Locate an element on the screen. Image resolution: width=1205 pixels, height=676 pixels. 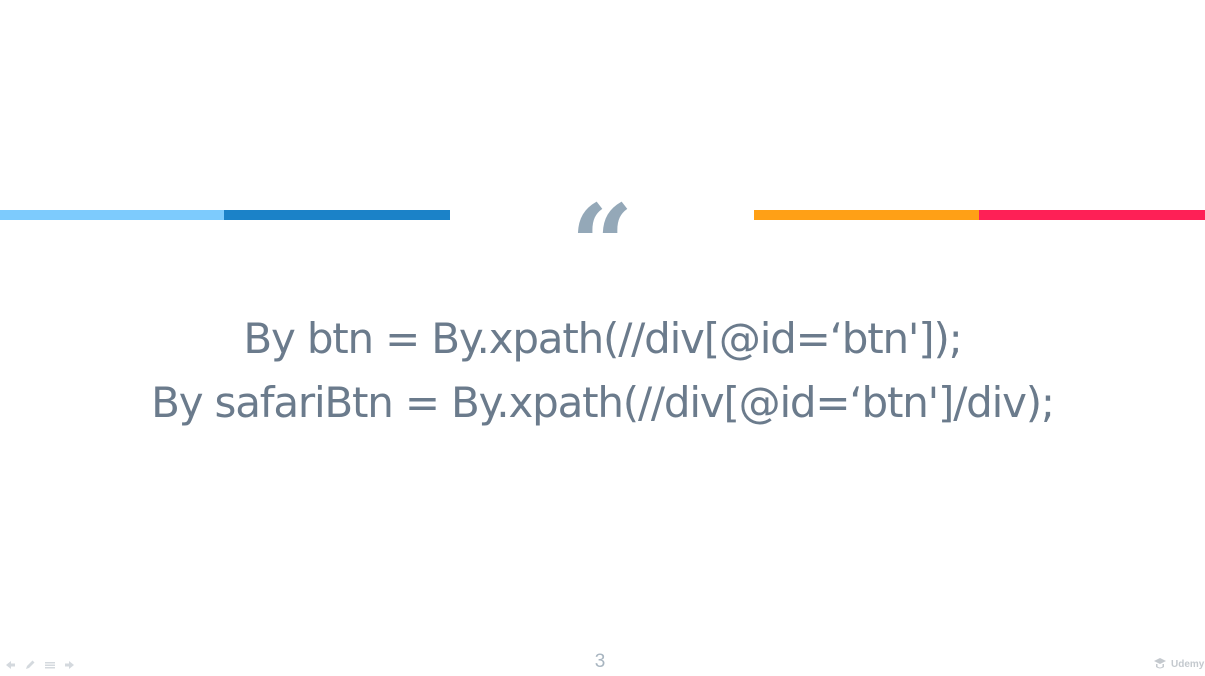
quote-line-1: By btn = By.xpath(//div[@id=‘btn']); is located at coordinates (602, 338).